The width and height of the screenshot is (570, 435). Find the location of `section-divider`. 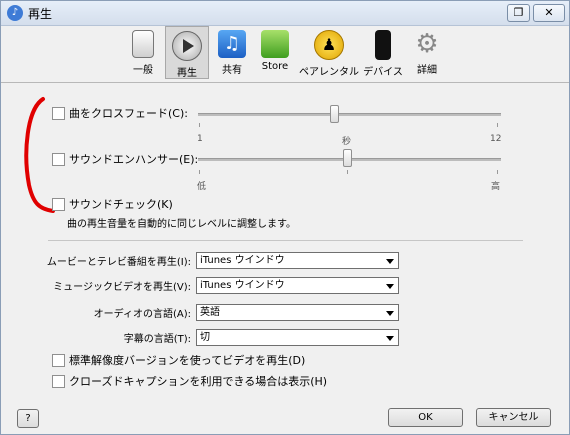

section-divider is located at coordinates (285, 240).